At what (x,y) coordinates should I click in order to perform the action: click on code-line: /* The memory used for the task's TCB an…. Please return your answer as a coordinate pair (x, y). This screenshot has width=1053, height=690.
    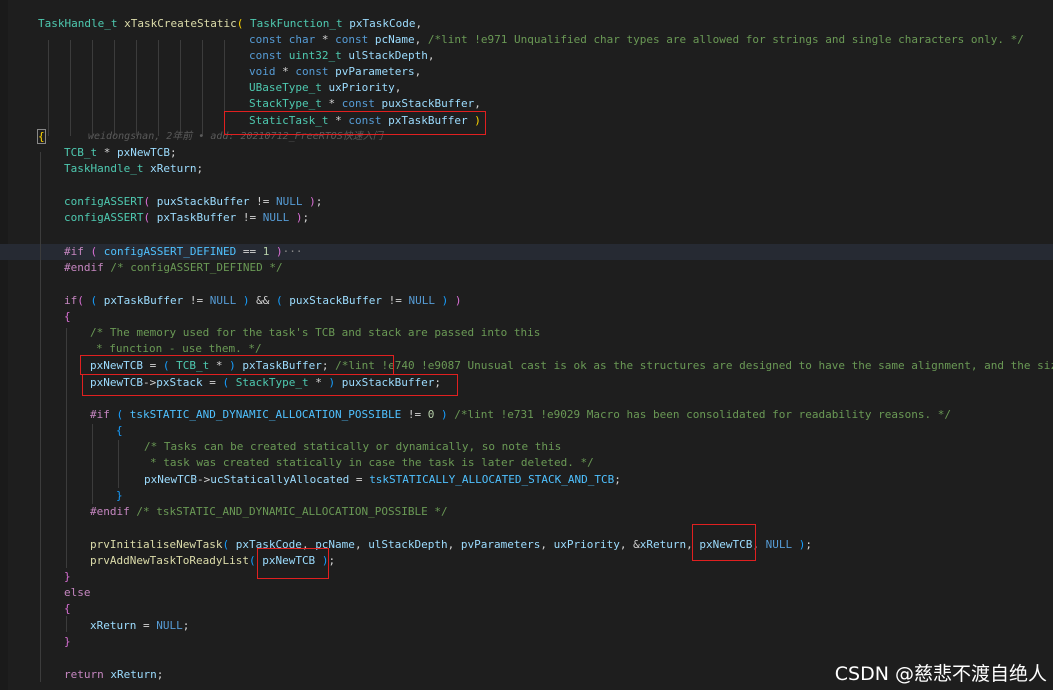
    Looking at the image, I should click on (315, 332).